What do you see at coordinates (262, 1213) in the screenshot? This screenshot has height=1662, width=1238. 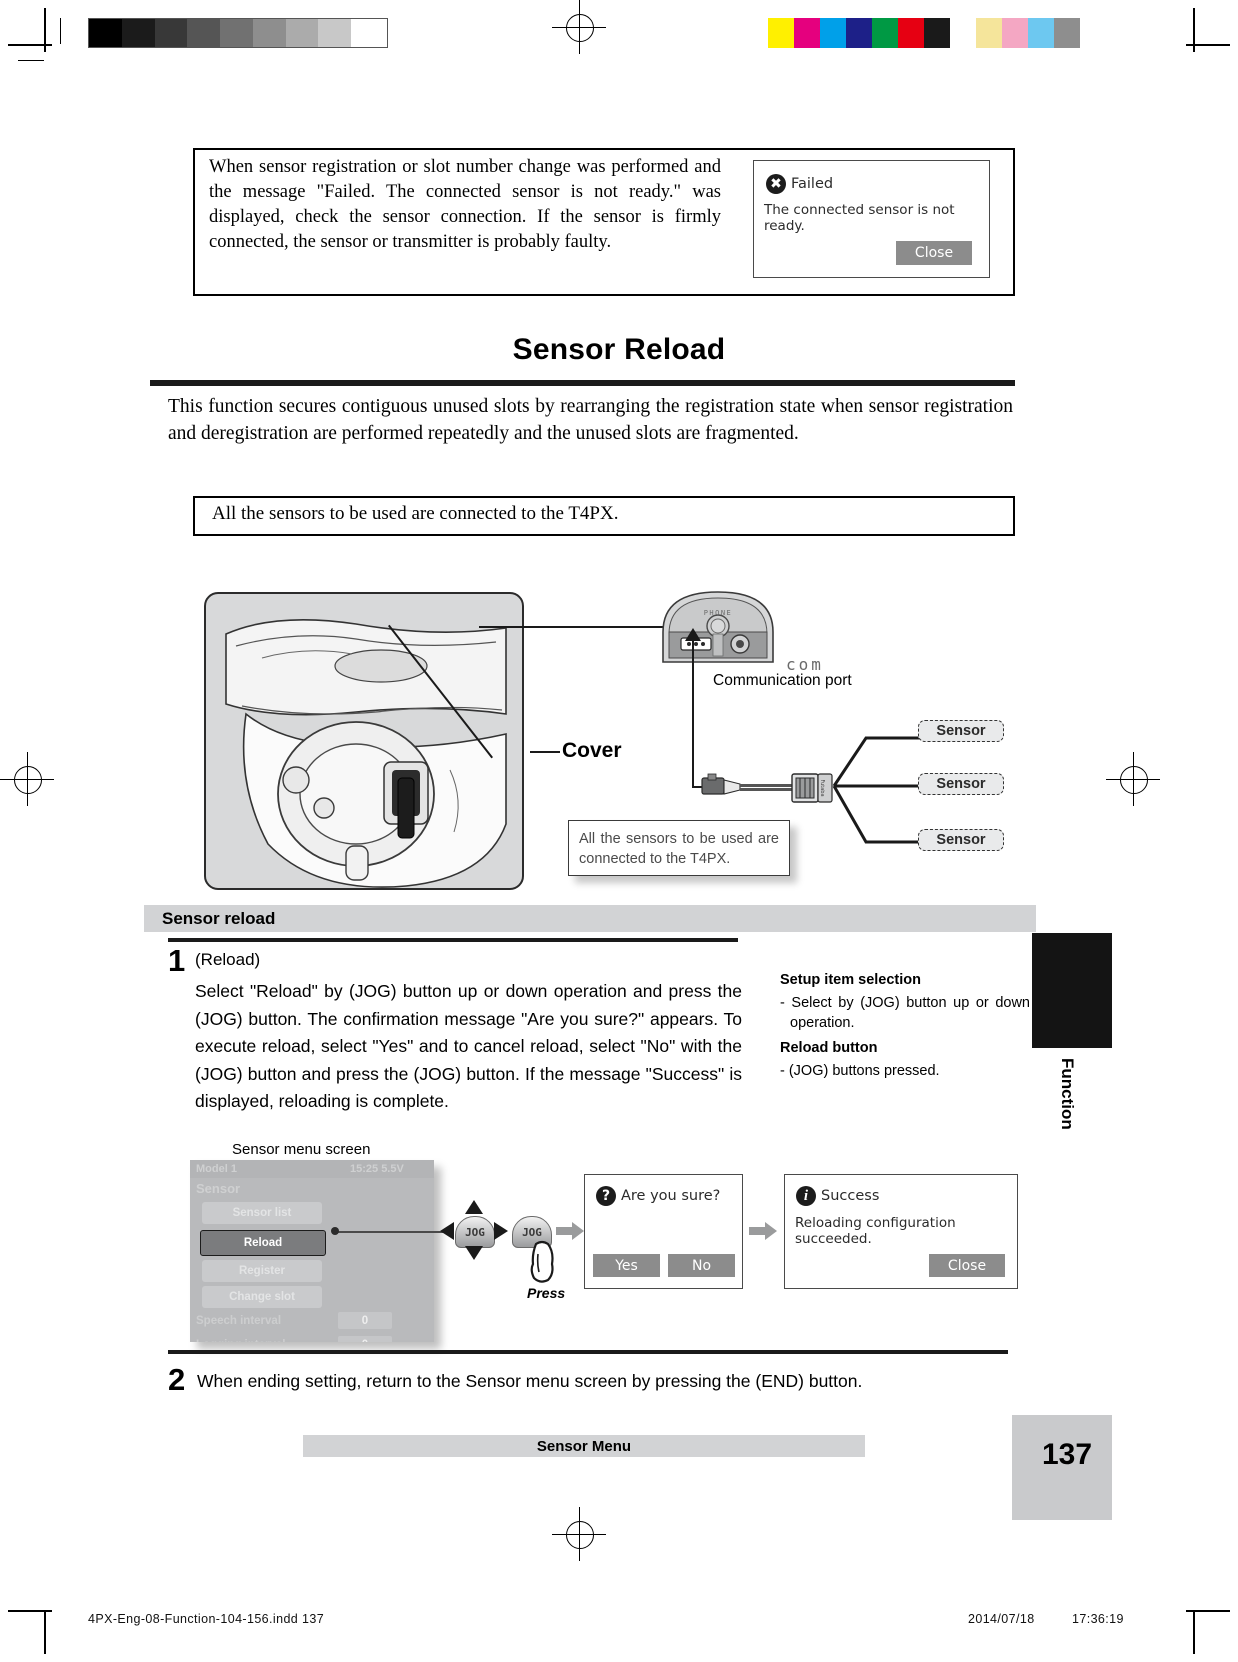 I see `lcd-item-sensor-list: Sensor list` at bounding box center [262, 1213].